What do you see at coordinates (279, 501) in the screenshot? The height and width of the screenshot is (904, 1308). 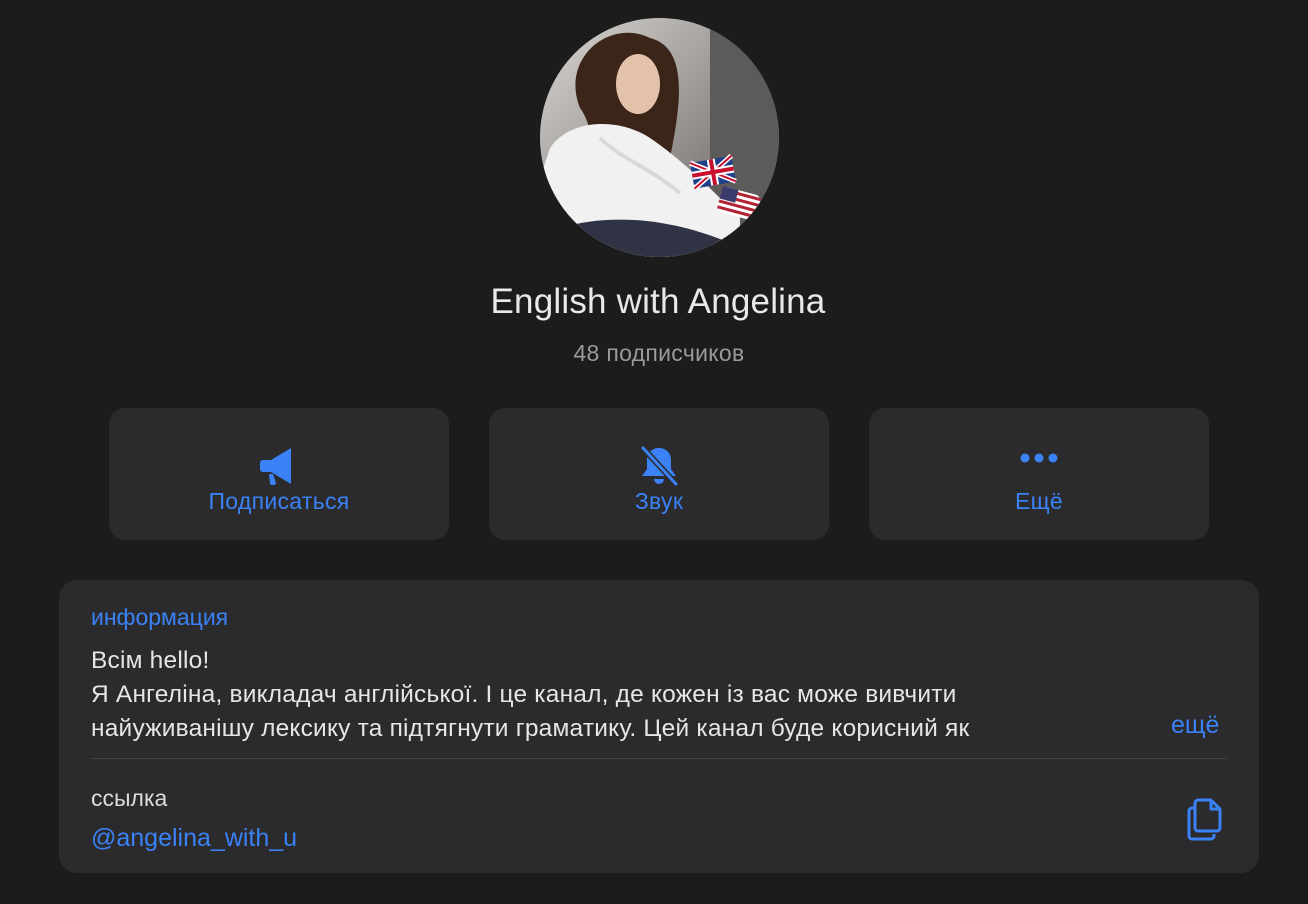 I see `subscribe-label: Подписаться` at bounding box center [279, 501].